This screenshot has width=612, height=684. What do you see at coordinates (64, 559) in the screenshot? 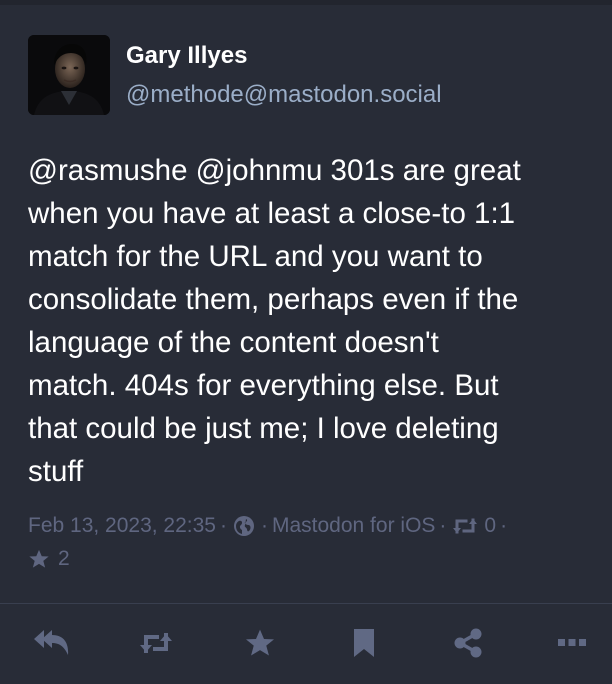
I see `favourites-count: 2` at bounding box center [64, 559].